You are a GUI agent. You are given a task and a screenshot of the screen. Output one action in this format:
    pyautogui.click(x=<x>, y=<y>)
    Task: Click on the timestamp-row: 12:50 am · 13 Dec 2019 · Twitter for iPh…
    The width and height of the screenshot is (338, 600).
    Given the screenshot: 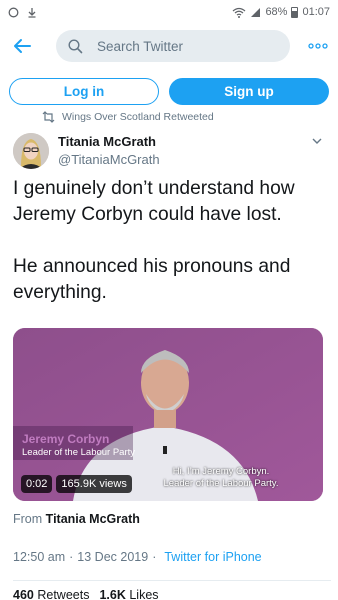 What is the action you would take?
    pyautogui.click(x=137, y=557)
    